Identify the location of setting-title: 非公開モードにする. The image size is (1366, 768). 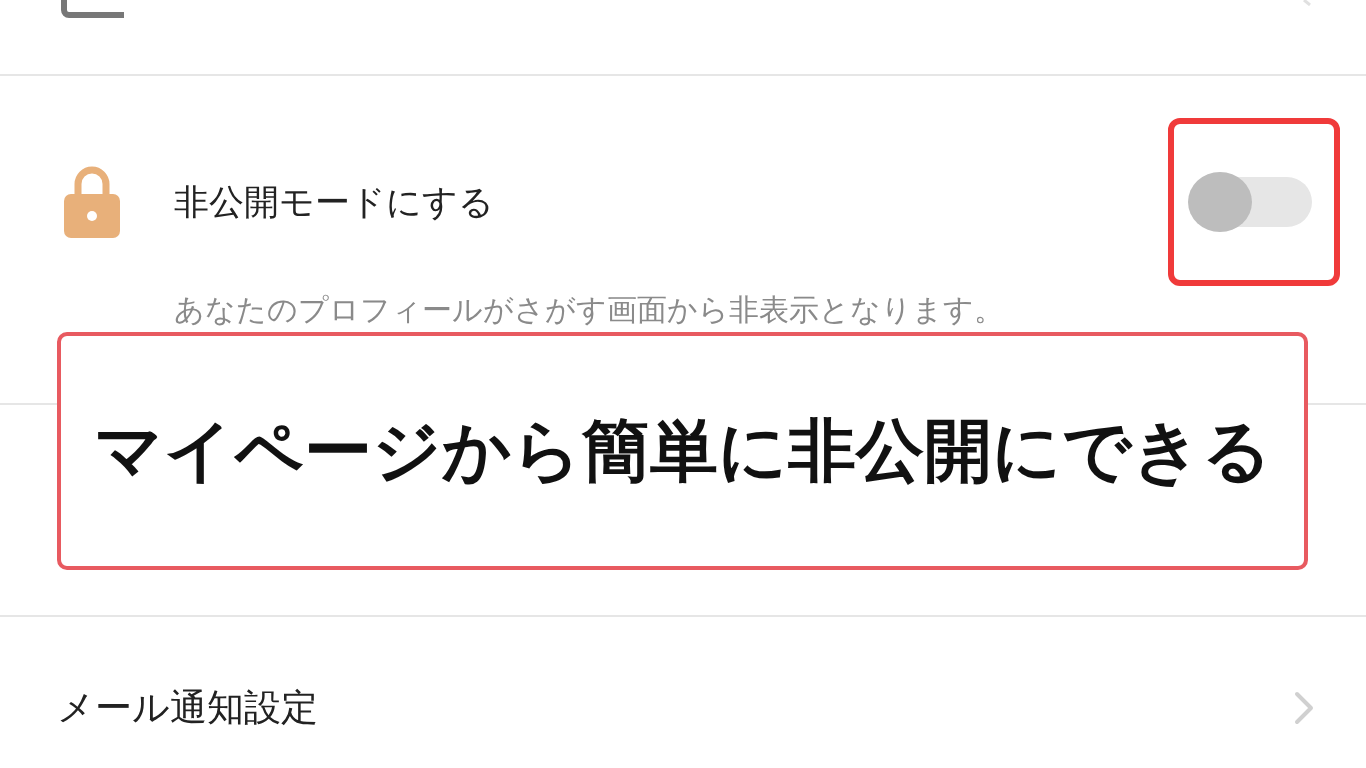
(334, 202).